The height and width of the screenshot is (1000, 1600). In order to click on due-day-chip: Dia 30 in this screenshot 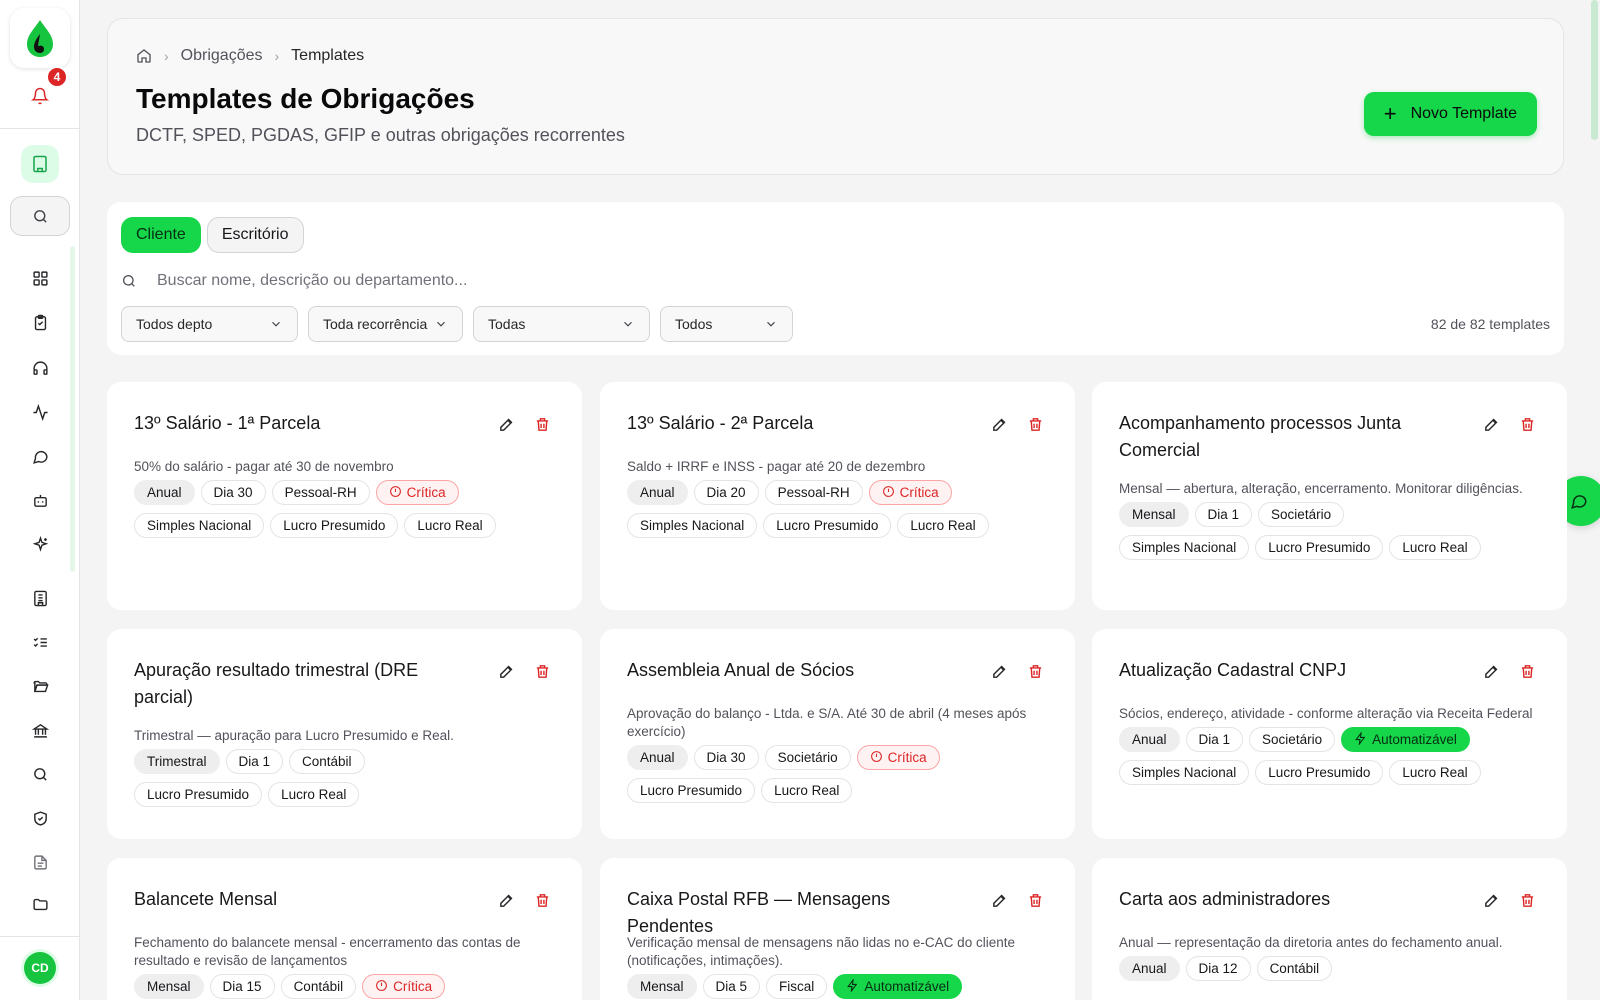, I will do `click(726, 757)`.